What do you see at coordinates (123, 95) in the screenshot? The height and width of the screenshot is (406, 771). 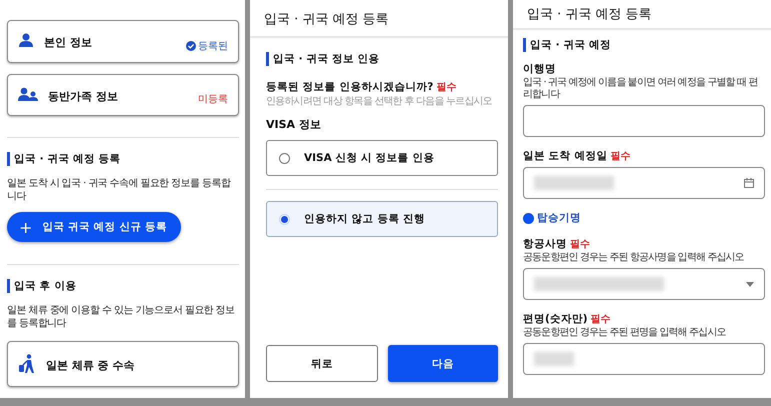 I see `info-card: 동반가족 정보 미등록` at bounding box center [123, 95].